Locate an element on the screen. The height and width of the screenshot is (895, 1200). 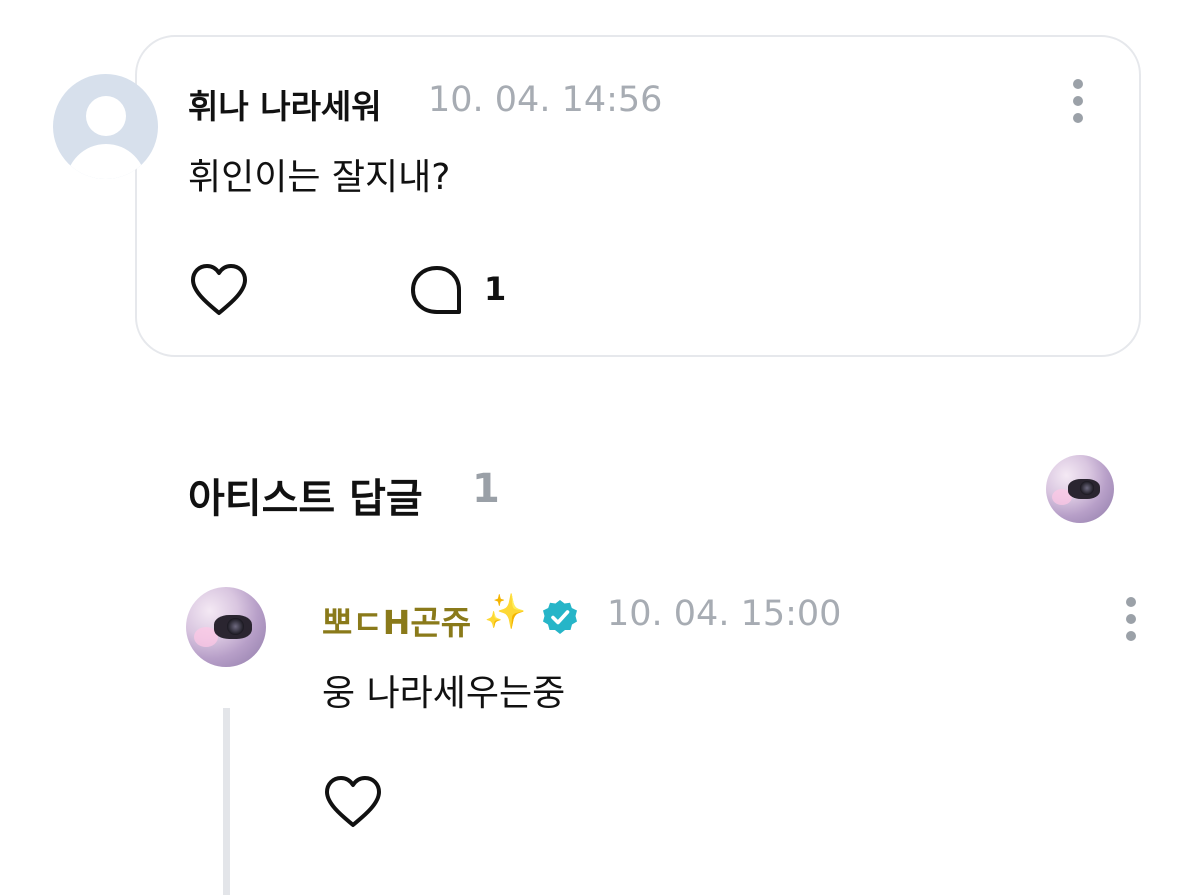
reply-timestamp: 10. 04. 15:00 is located at coordinates (724, 614).